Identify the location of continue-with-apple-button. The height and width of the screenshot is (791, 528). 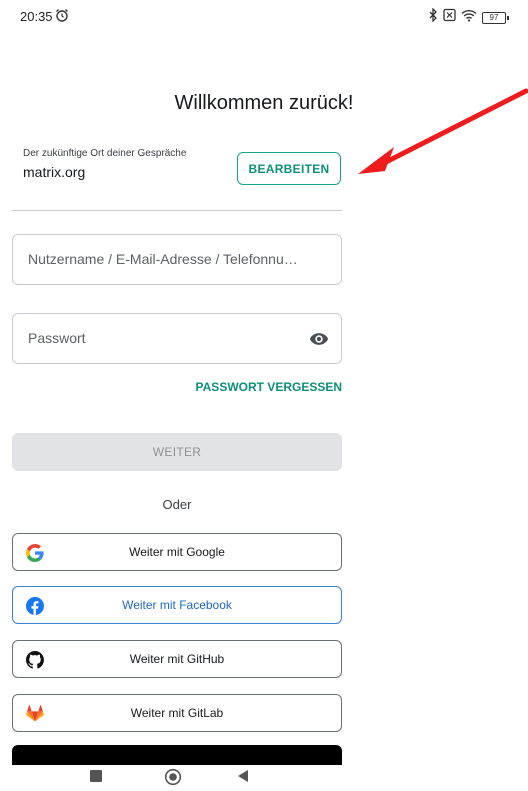
(177, 755).